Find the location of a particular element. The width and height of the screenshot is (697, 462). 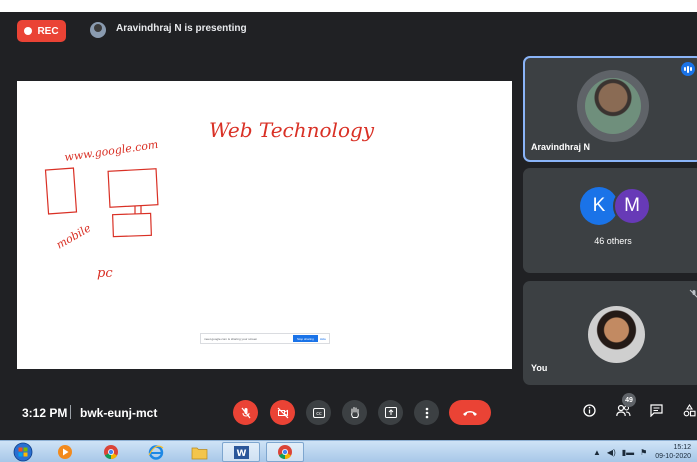

captions-button: cc is located at coordinates (318, 412).